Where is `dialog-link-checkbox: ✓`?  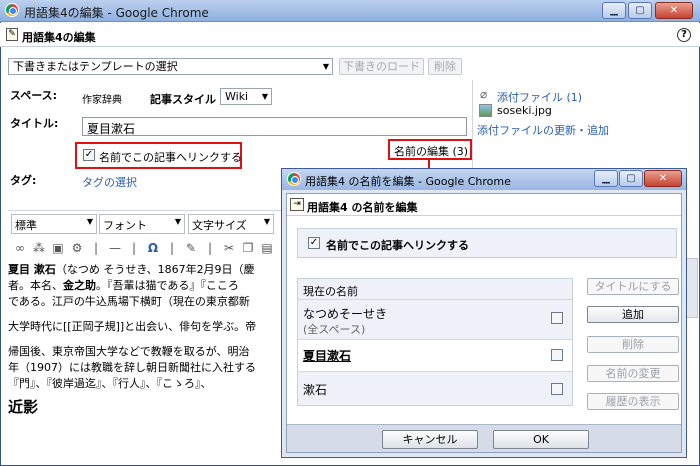
dialog-link-checkbox: ✓ is located at coordinates (314, 243).